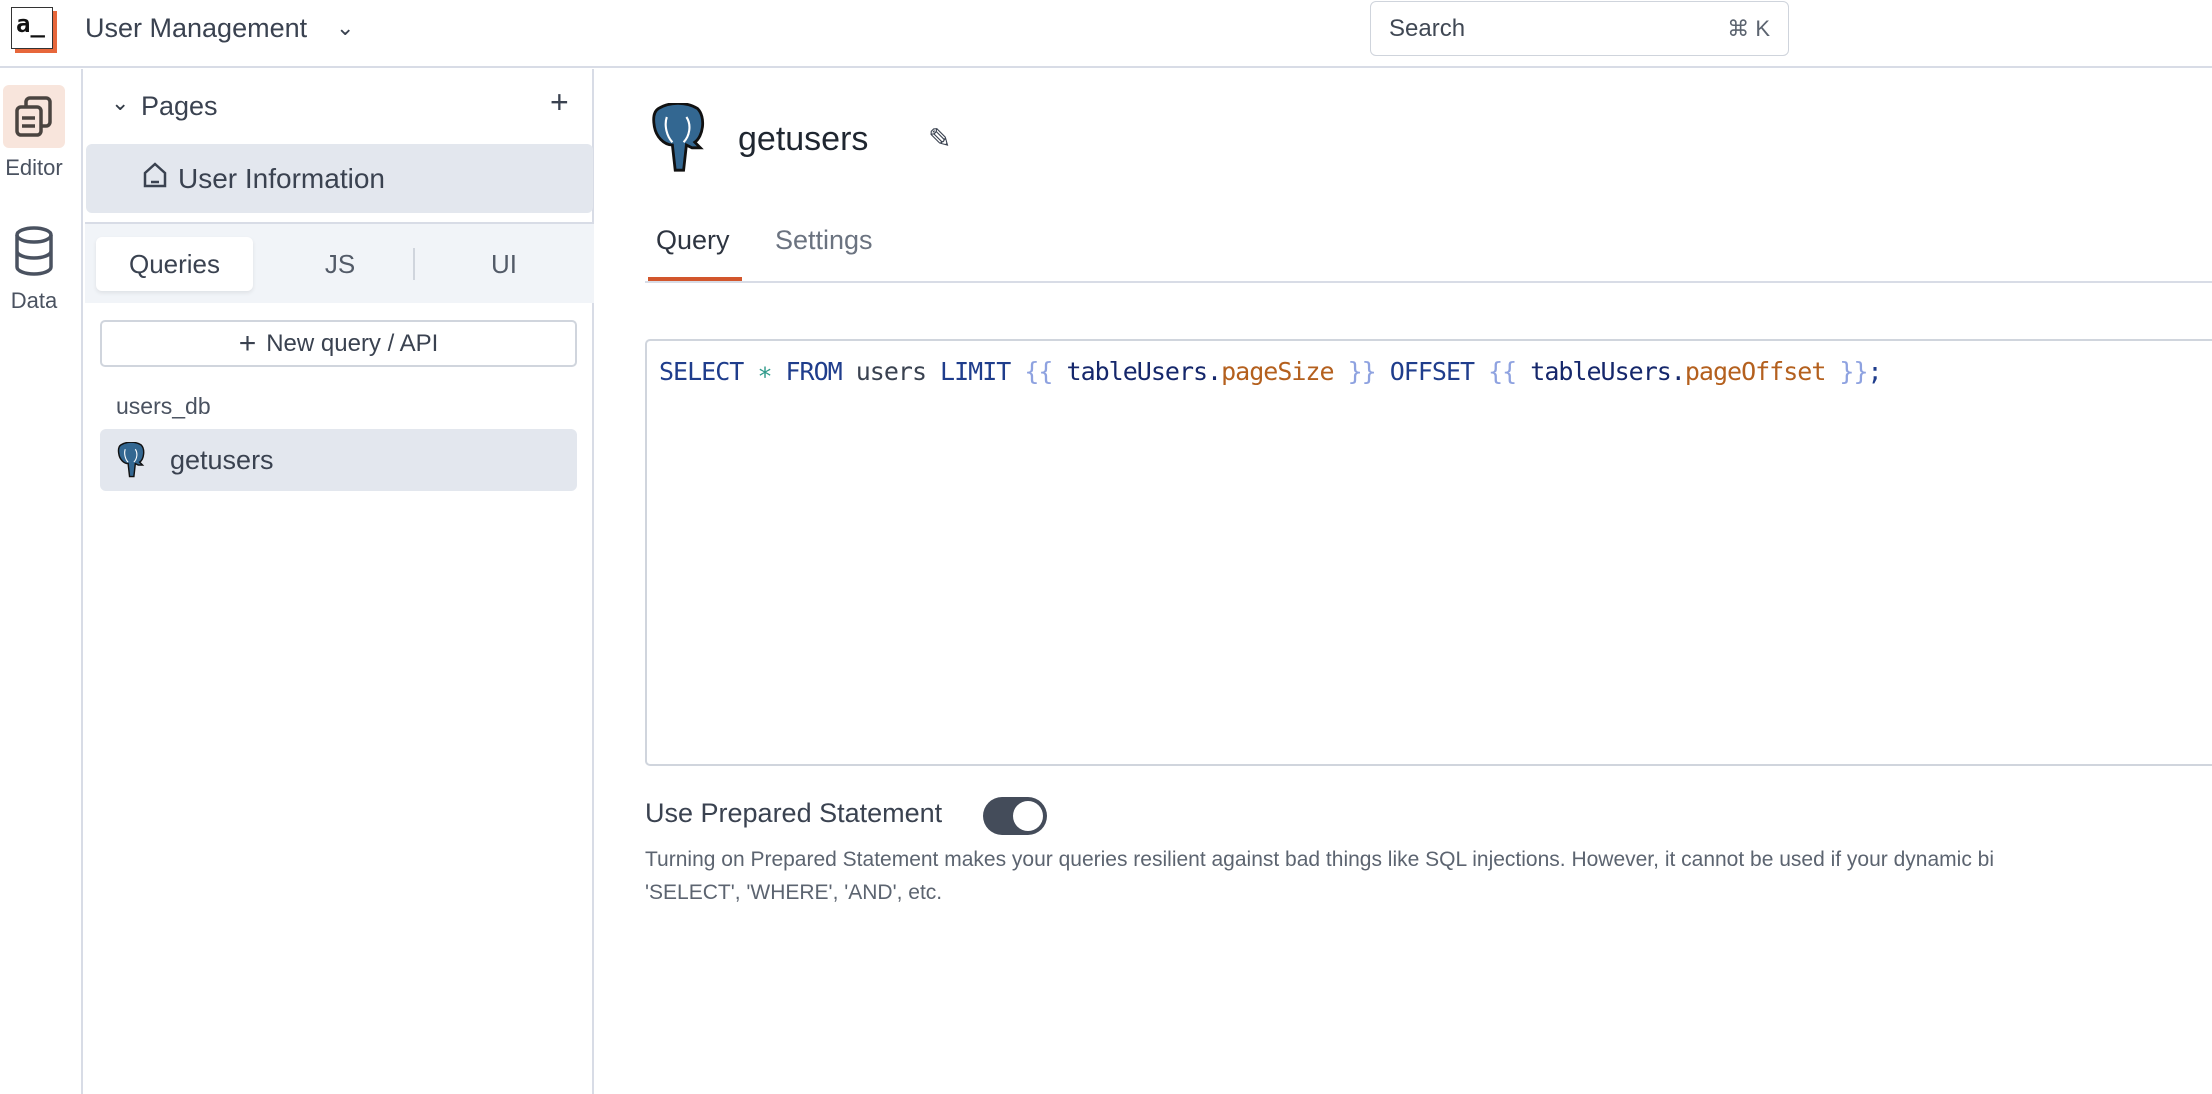 The width and height of the screenshot is (2212, 1094). What do you see at coordinates (34, 253) in the screenshot?
I see `database-icon` at bounding box center [34, 253].